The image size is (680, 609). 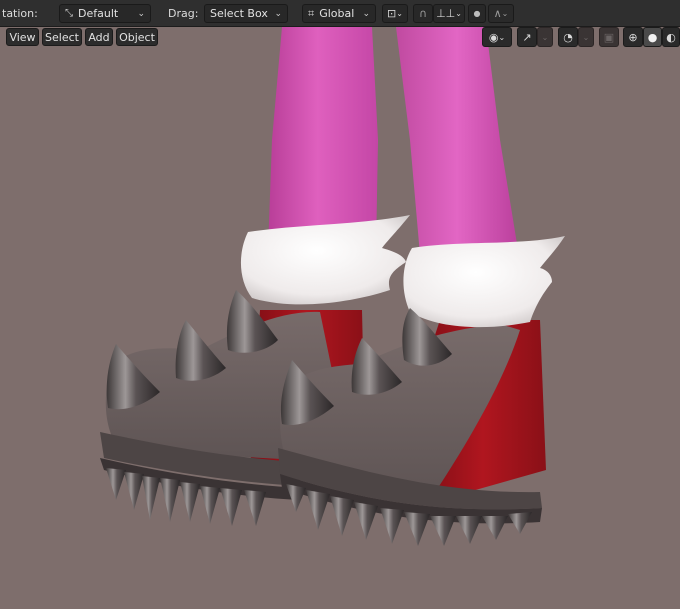 I want to click on visibility-button: ◉ ⌄, so click(x=497, y=37).